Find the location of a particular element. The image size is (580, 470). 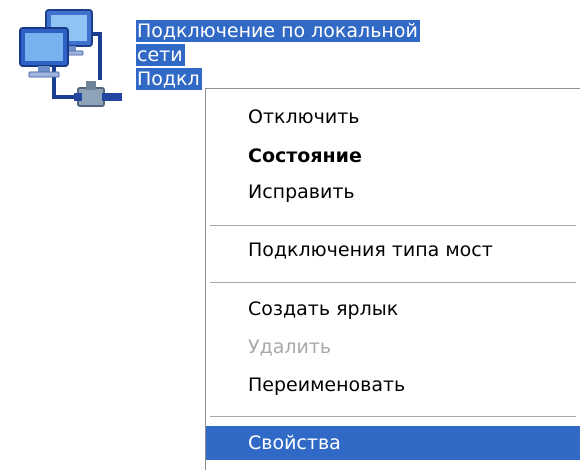

menu-item-create-shortcut: Создать ярлык is located at coordinates (393, 309).